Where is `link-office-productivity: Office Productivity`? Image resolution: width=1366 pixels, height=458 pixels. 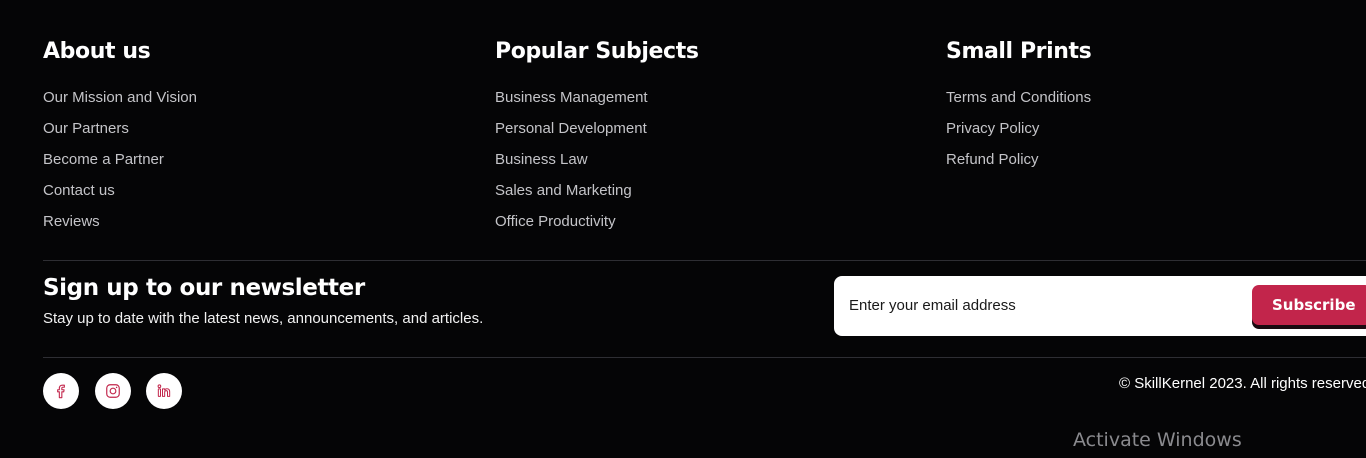 link-office-productivity: Office Productivity is located at coordinates (597, 222).